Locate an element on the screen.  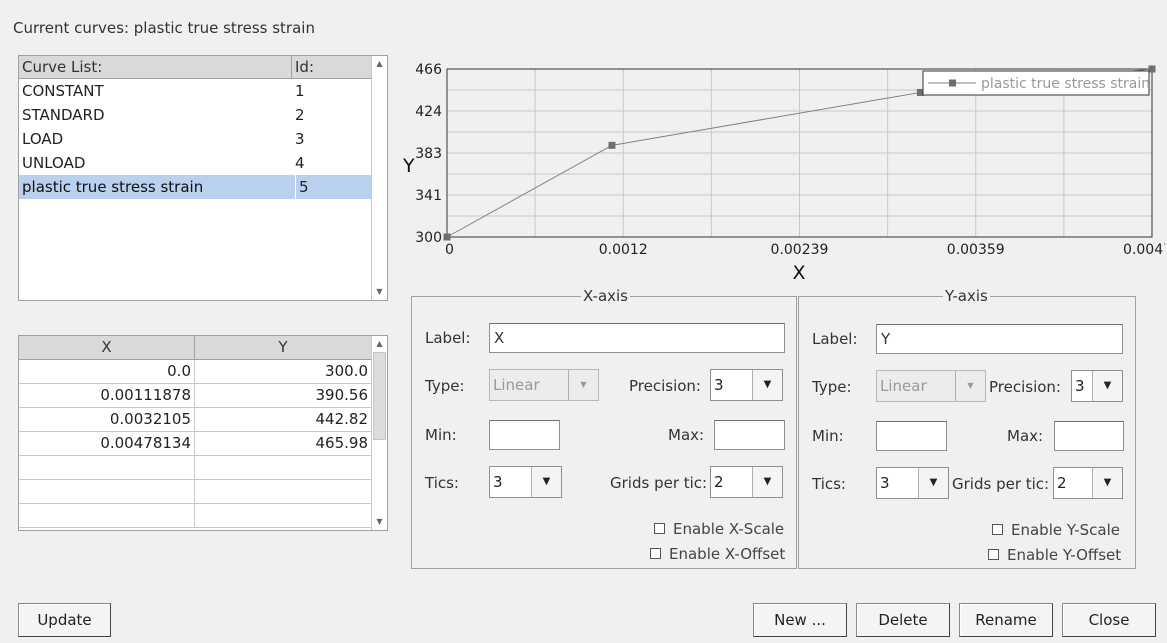
x-tics-select: 3 ▼ is located at coordinates (525, 482).